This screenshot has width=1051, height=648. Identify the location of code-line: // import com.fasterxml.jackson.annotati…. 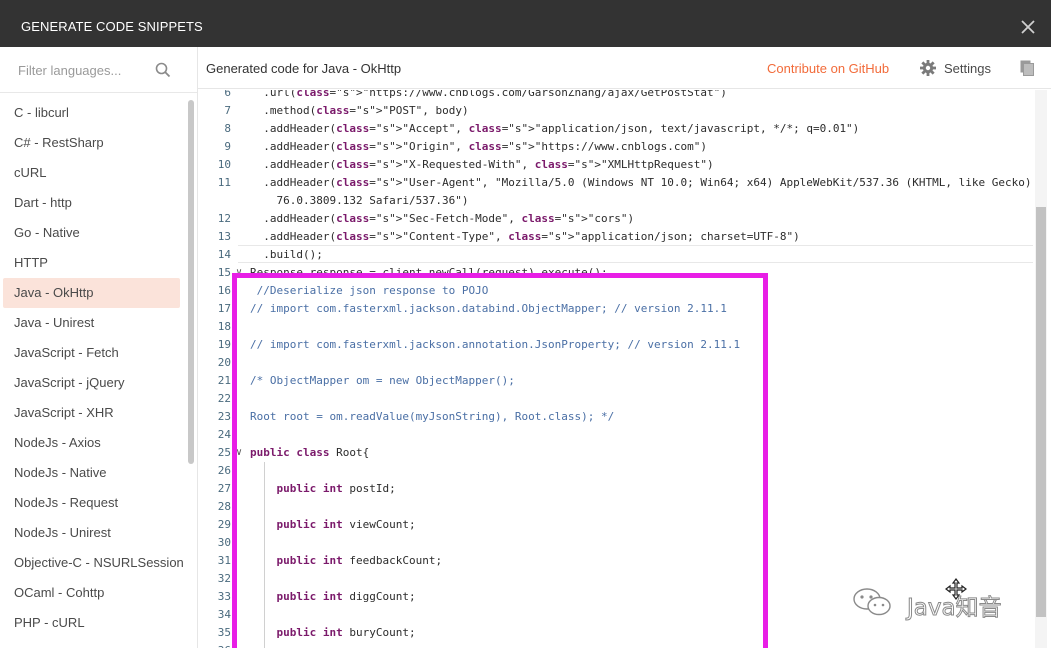
(495, 344).